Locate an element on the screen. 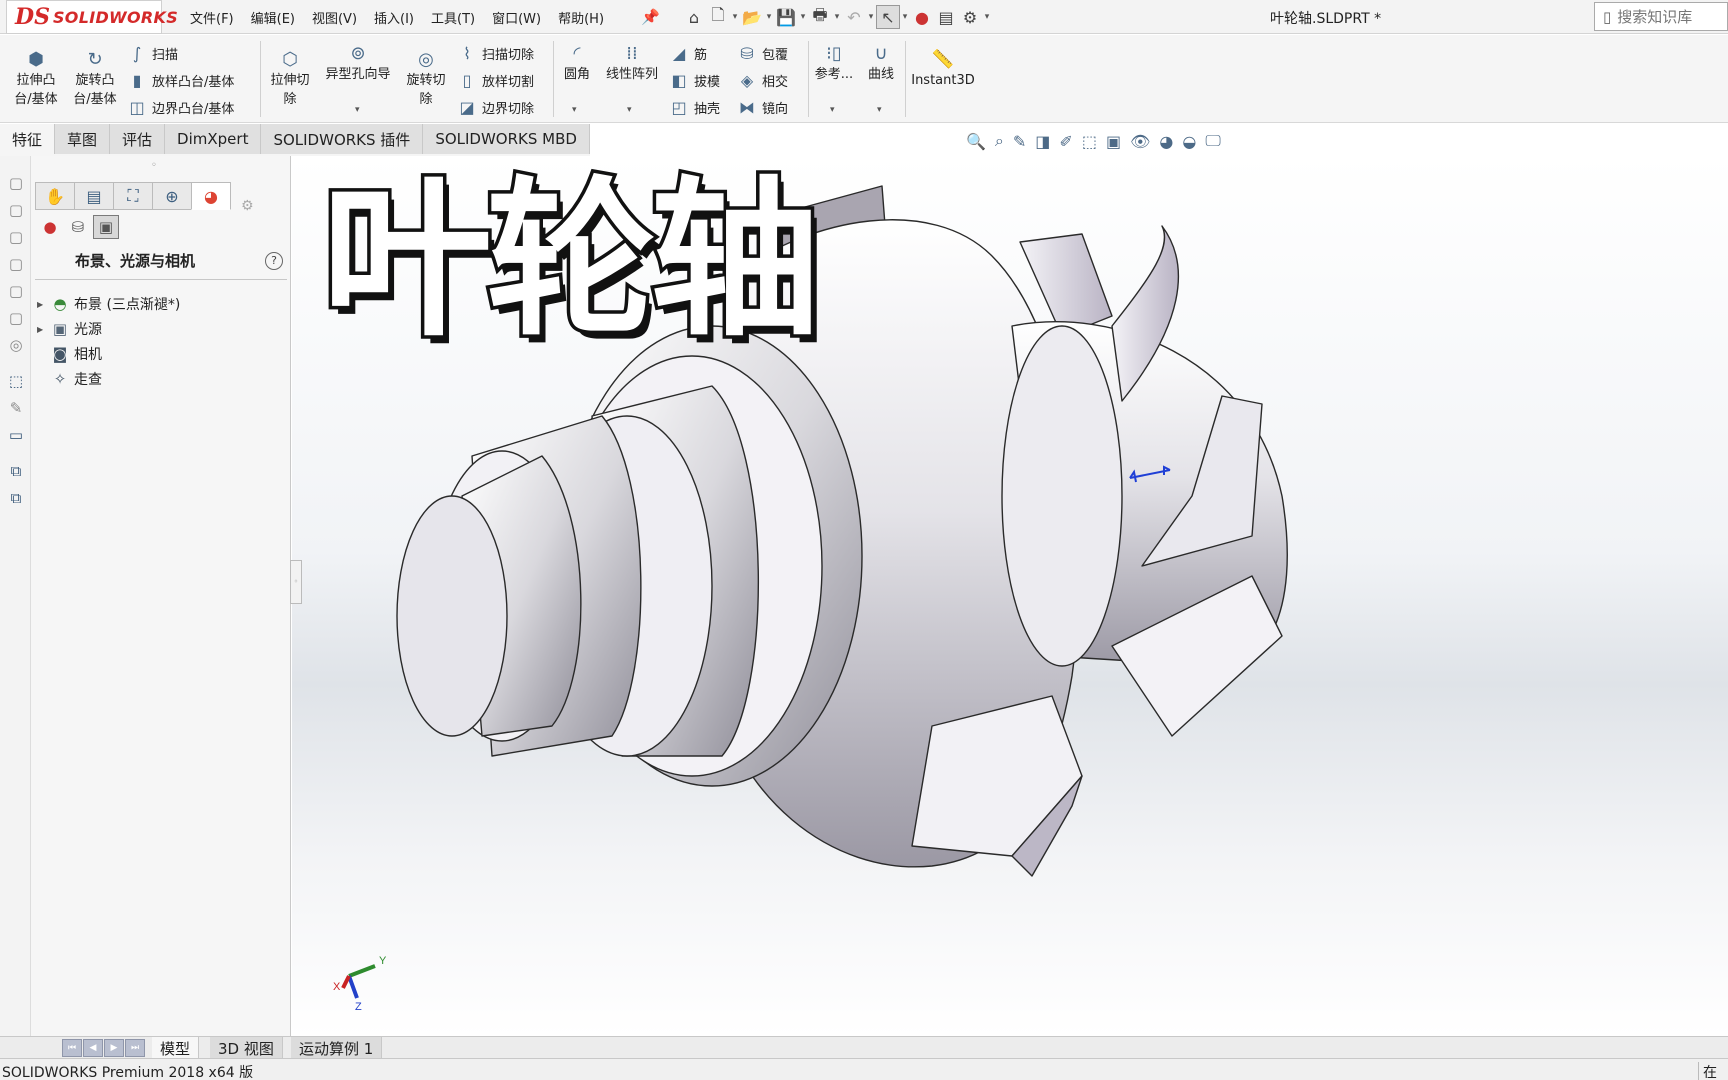 The image size is (1728, 1080). menu-insert: 插入(I) is located at coordinates (394, 17).